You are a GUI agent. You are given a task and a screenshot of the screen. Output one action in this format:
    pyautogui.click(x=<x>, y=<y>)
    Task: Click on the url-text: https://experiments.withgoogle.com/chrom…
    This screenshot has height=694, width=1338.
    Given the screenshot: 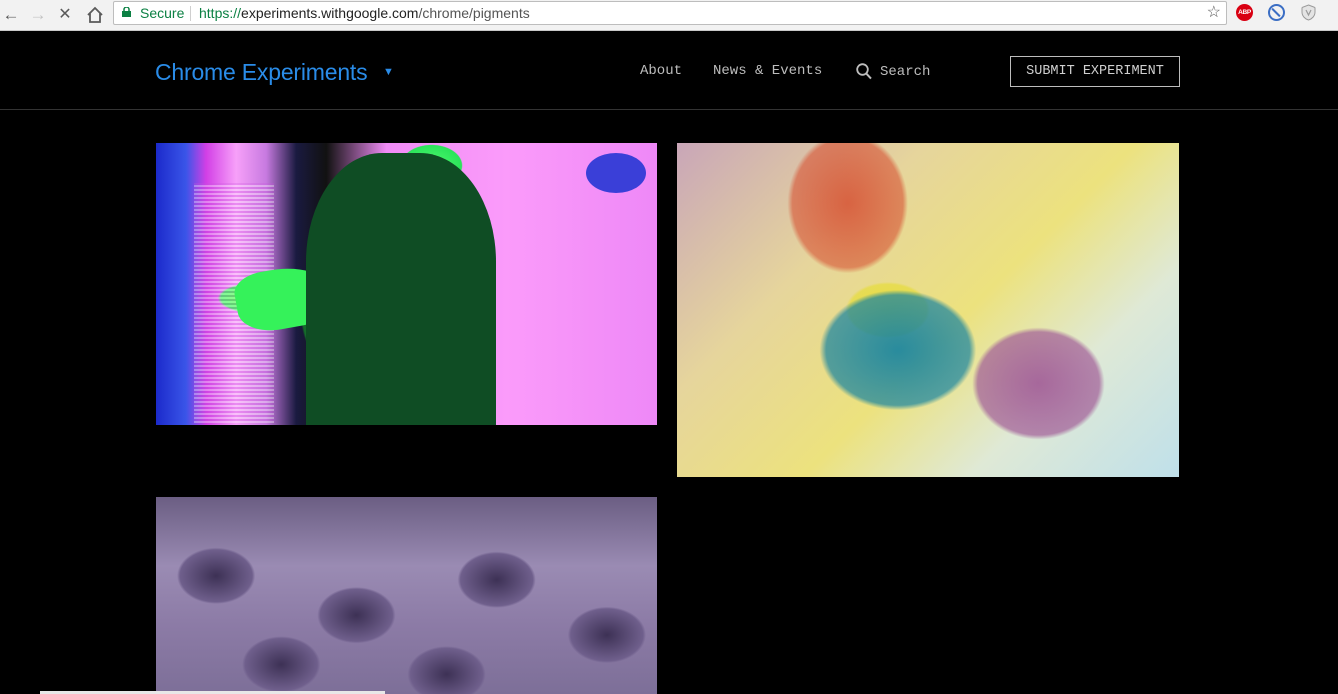 What is the action you would take?
    pyautogui.click(x=364, y=13)
    